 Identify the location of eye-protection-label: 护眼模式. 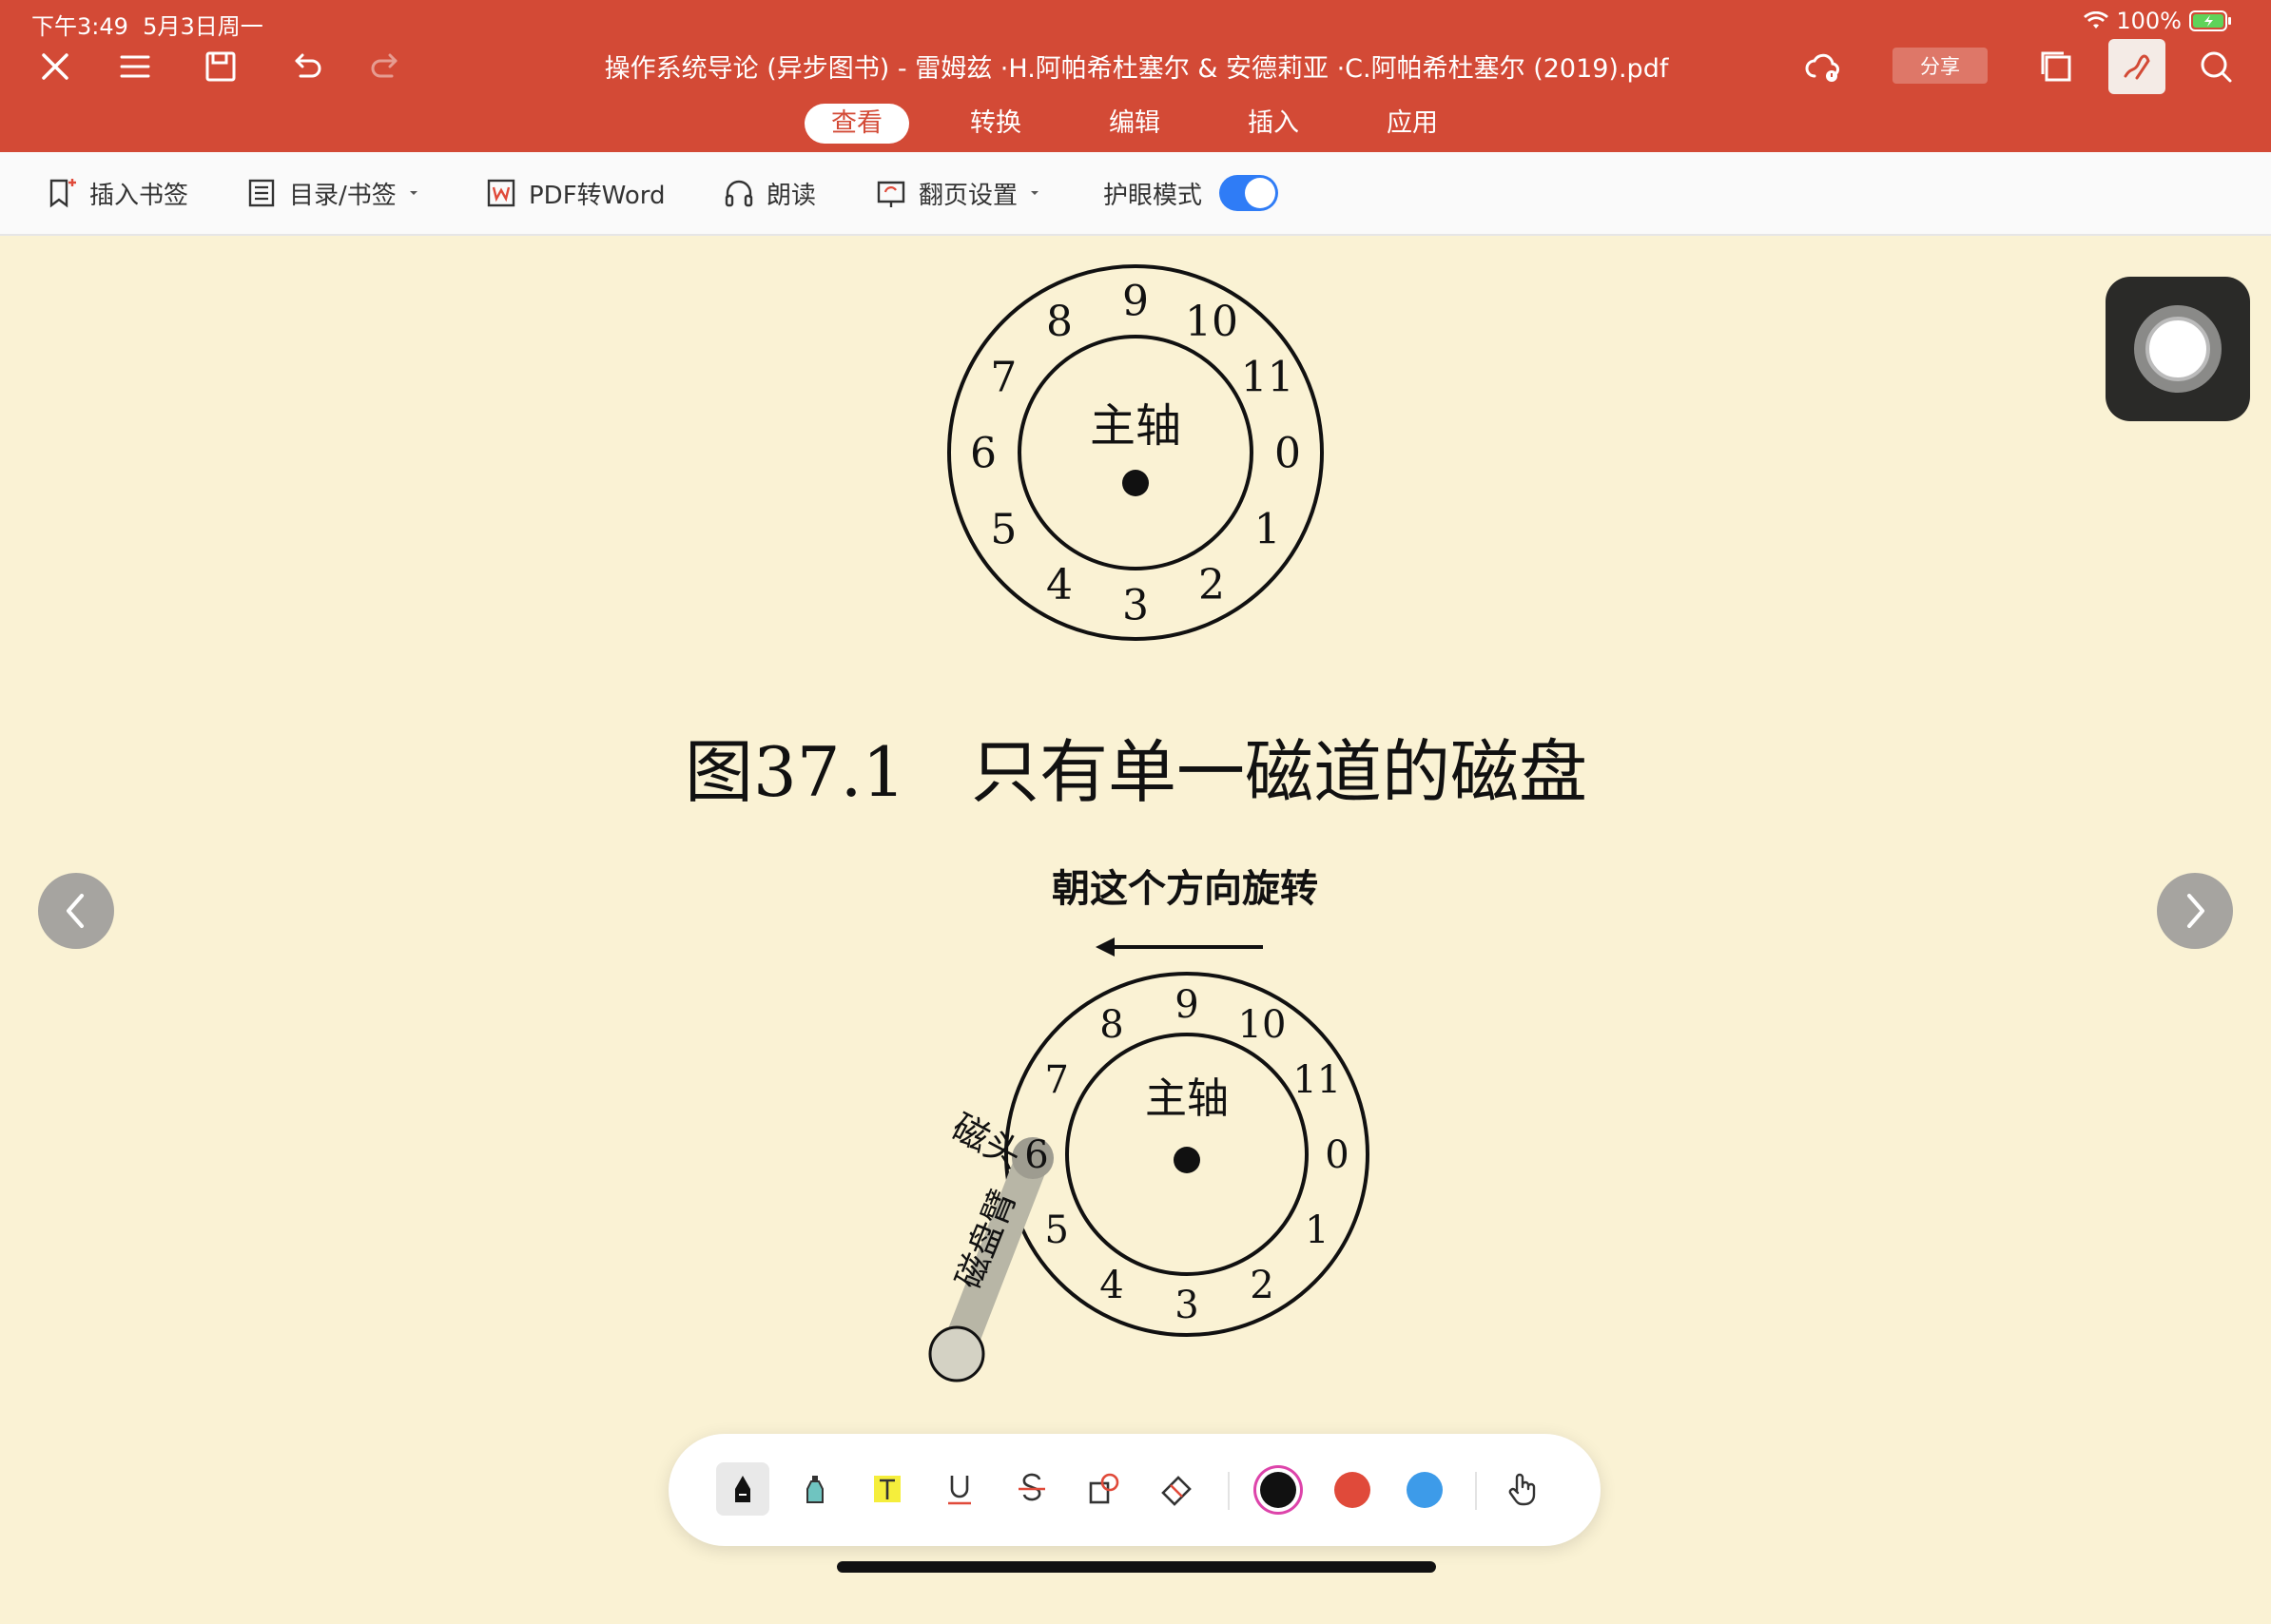
(1153, 195).